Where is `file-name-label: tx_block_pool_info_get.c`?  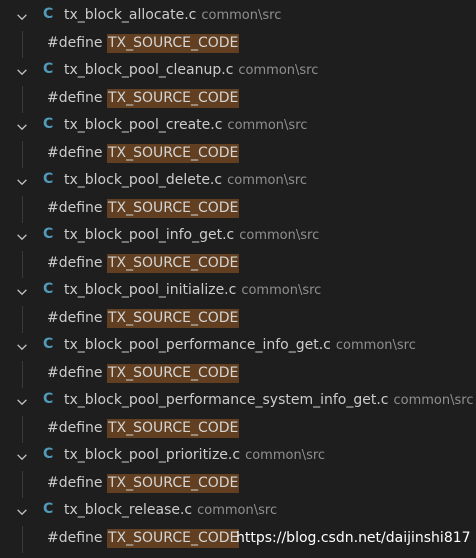
file-name-label: tx_block_pool_info_get.c is located at coordinates (149, 235).